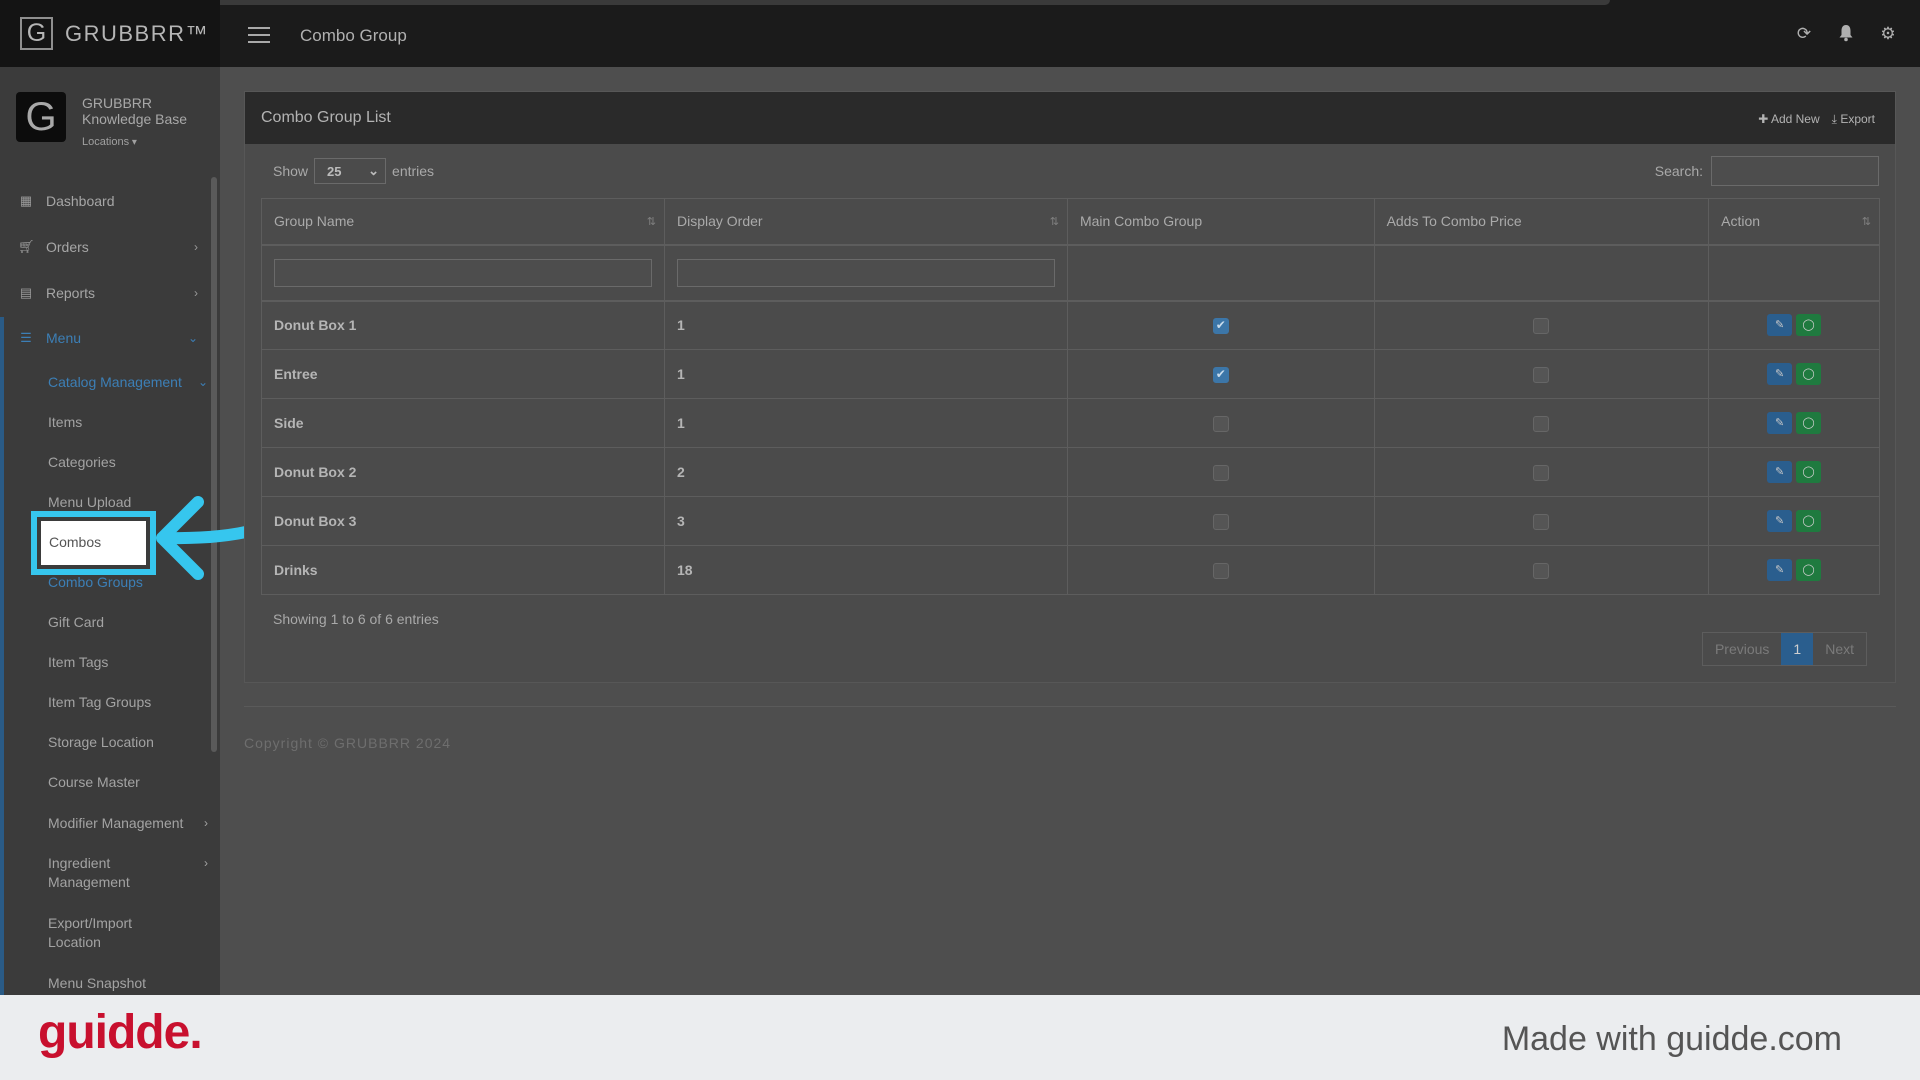 This screenshot has height=1080, width=1920. Describe the element at coordinates (128, 702) in the screenshot. I see `sidebar-item-item-tag-groups: Item Tag Groups` at that location.